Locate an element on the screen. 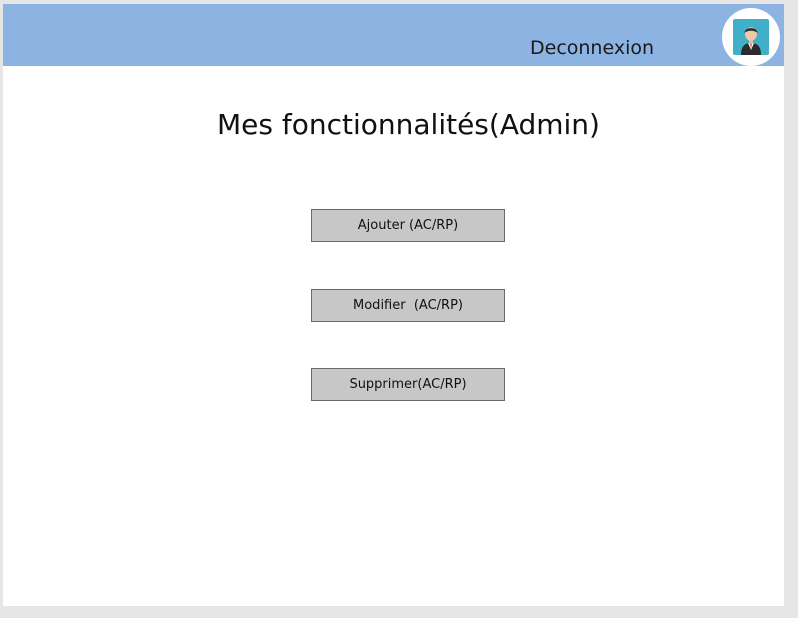 This screenshot has width=798, height=618. user-avatar-icon is located at coordinates (751, 37).